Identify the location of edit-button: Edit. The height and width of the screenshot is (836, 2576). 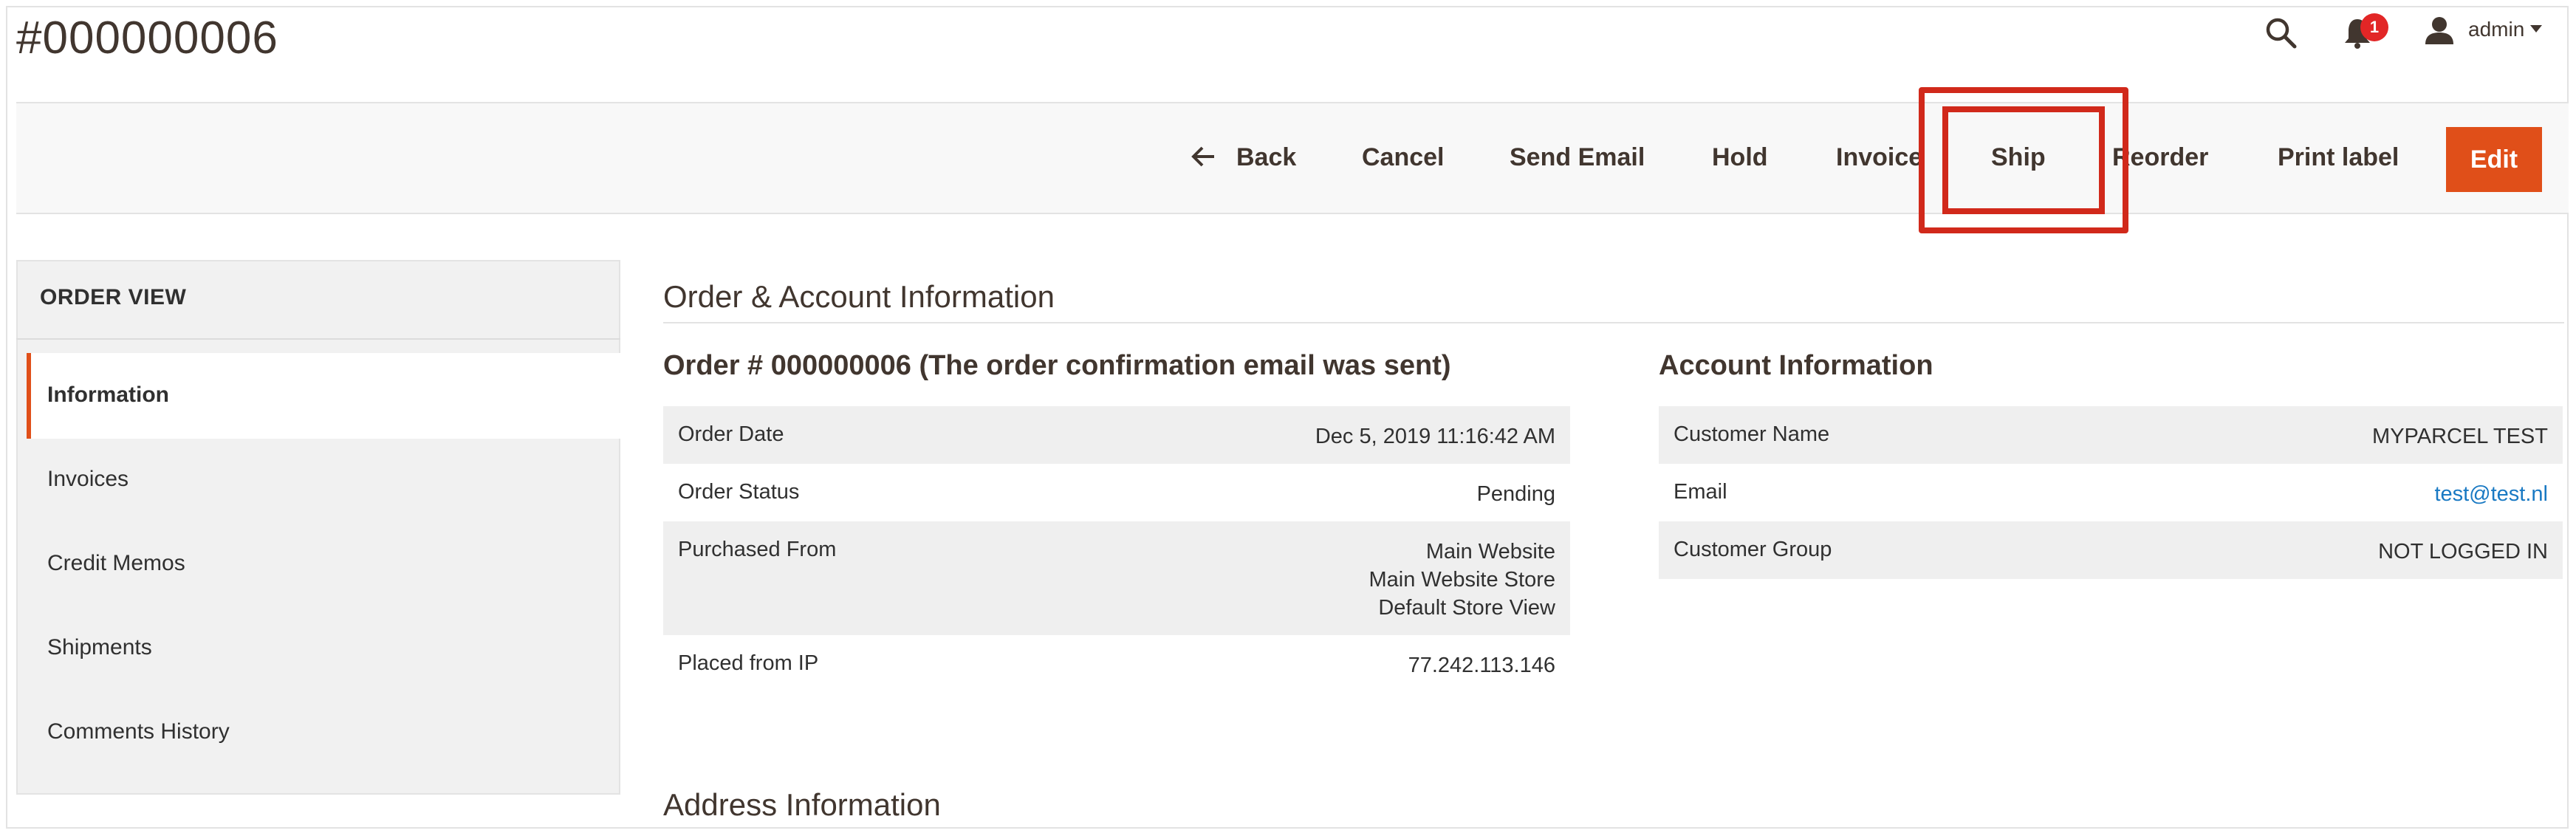
(2494, 160).